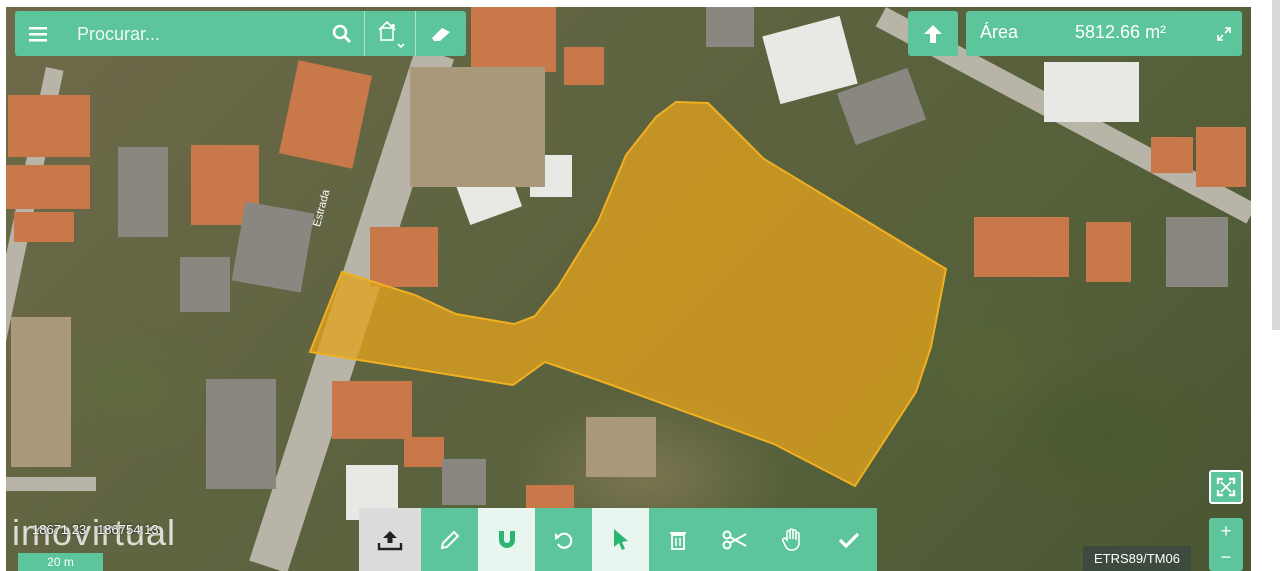  I want to click on area-panel: Área 5812.66 m², so click(1104, 33).